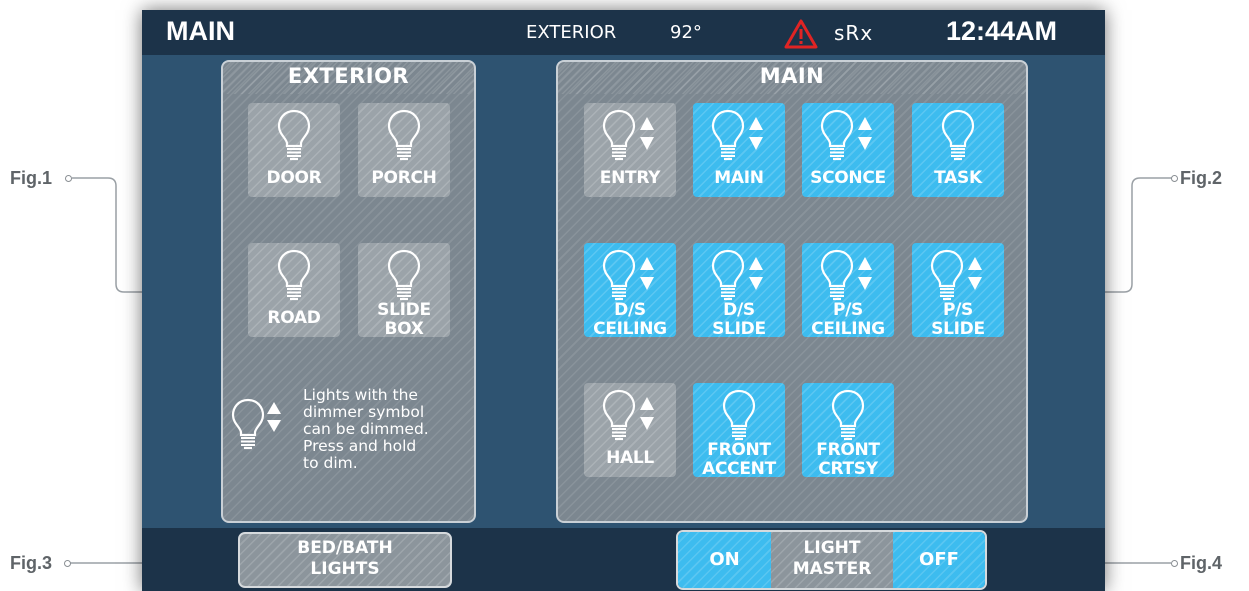 The image size is (1249, 591). I want to click on fig-1-dot, so click(68, 178).